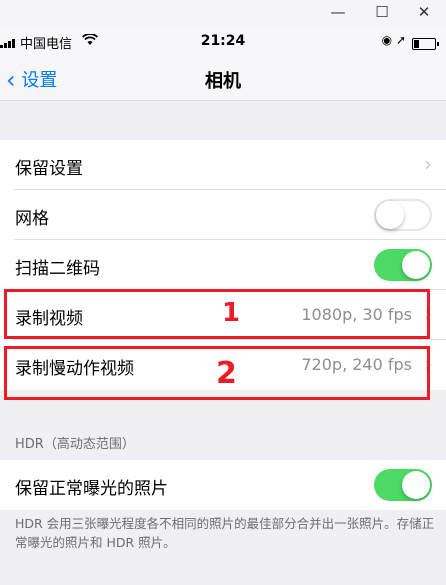  Describe the element at coordinates (382, 12) in the screenshot. I see `maximize-button: ☐` at that location.